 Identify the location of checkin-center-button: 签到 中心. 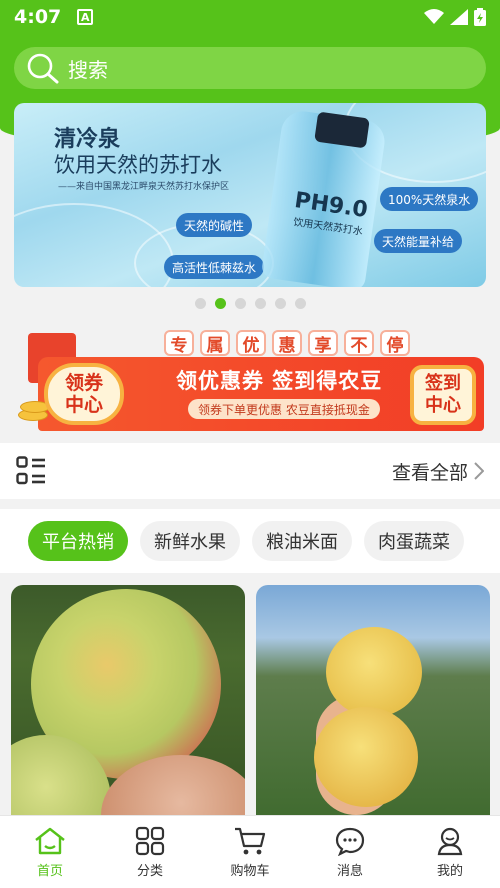
(443, 395).